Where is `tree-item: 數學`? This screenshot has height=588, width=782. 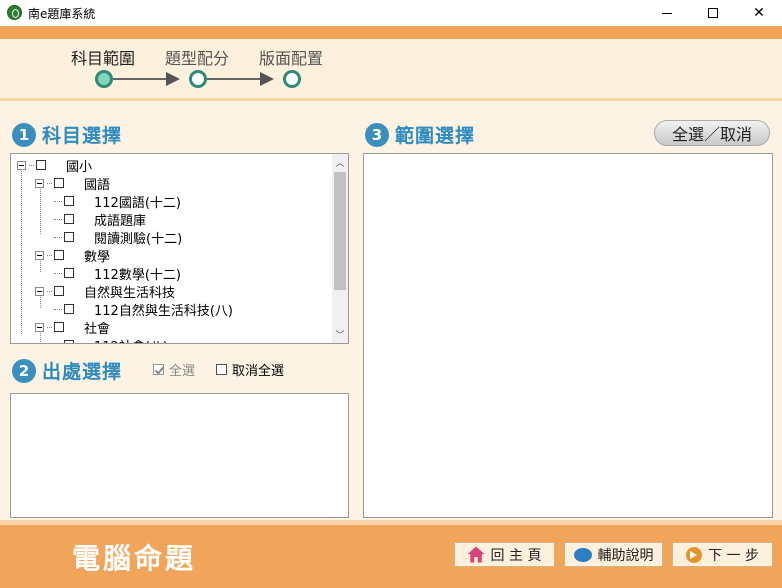
tree-item: 數學 is located at coordinates (73, 255).